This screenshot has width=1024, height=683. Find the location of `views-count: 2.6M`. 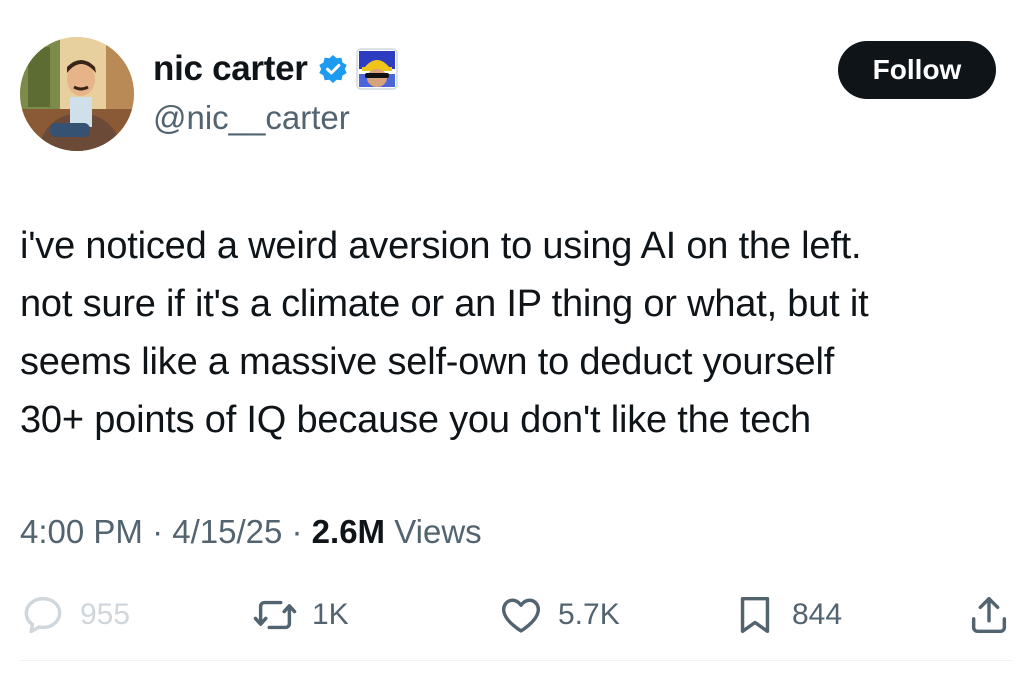

views-count: 2.6M is located at coordinates (348, 531).